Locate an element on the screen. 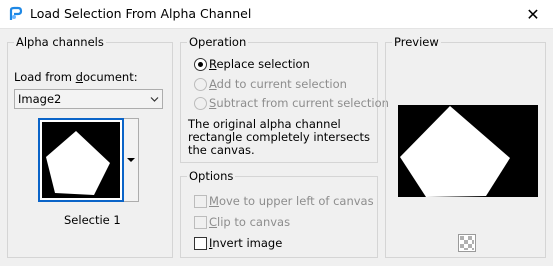  subtract-from-selection-radio is located at coordinates (200, 103).